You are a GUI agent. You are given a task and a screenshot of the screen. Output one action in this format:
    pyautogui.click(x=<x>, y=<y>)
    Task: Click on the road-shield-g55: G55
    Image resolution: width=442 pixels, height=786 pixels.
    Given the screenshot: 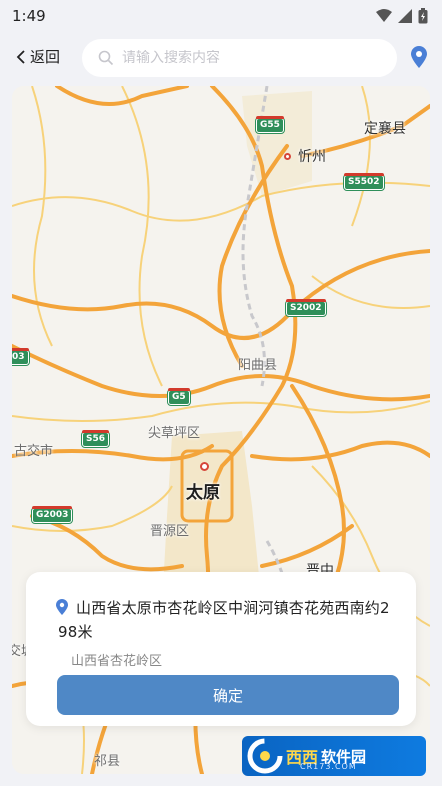 What is the action you would take?
    pyautogui.click(x=269, y=124)
    